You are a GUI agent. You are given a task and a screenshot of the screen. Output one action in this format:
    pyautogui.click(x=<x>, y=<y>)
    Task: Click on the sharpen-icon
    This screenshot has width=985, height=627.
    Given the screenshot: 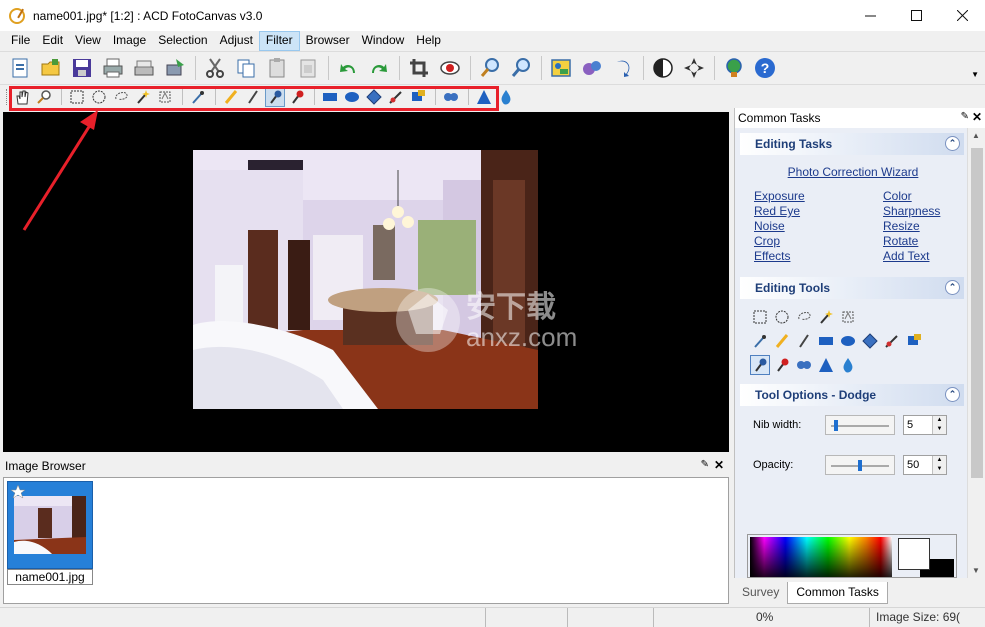 What is the action you would take?
    pyautogui.click(x=870, y=341)
    